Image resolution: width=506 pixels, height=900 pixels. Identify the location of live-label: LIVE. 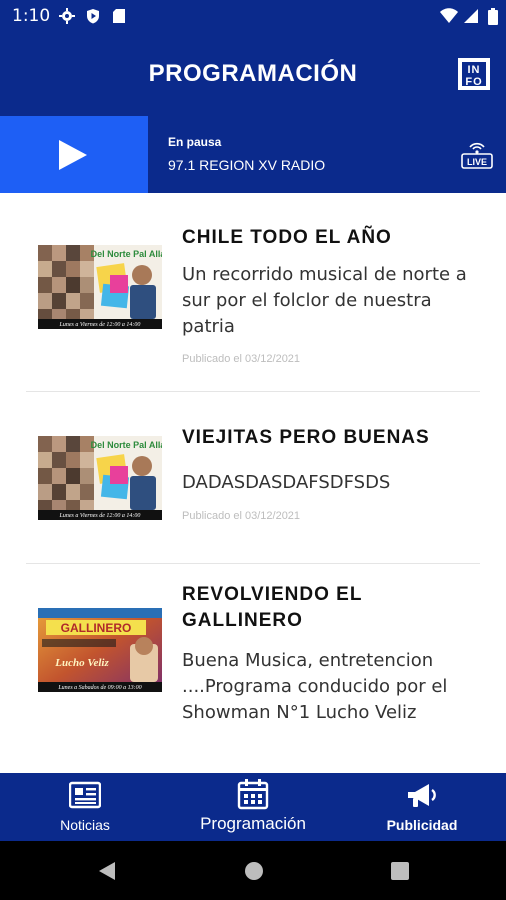
(477, 162).